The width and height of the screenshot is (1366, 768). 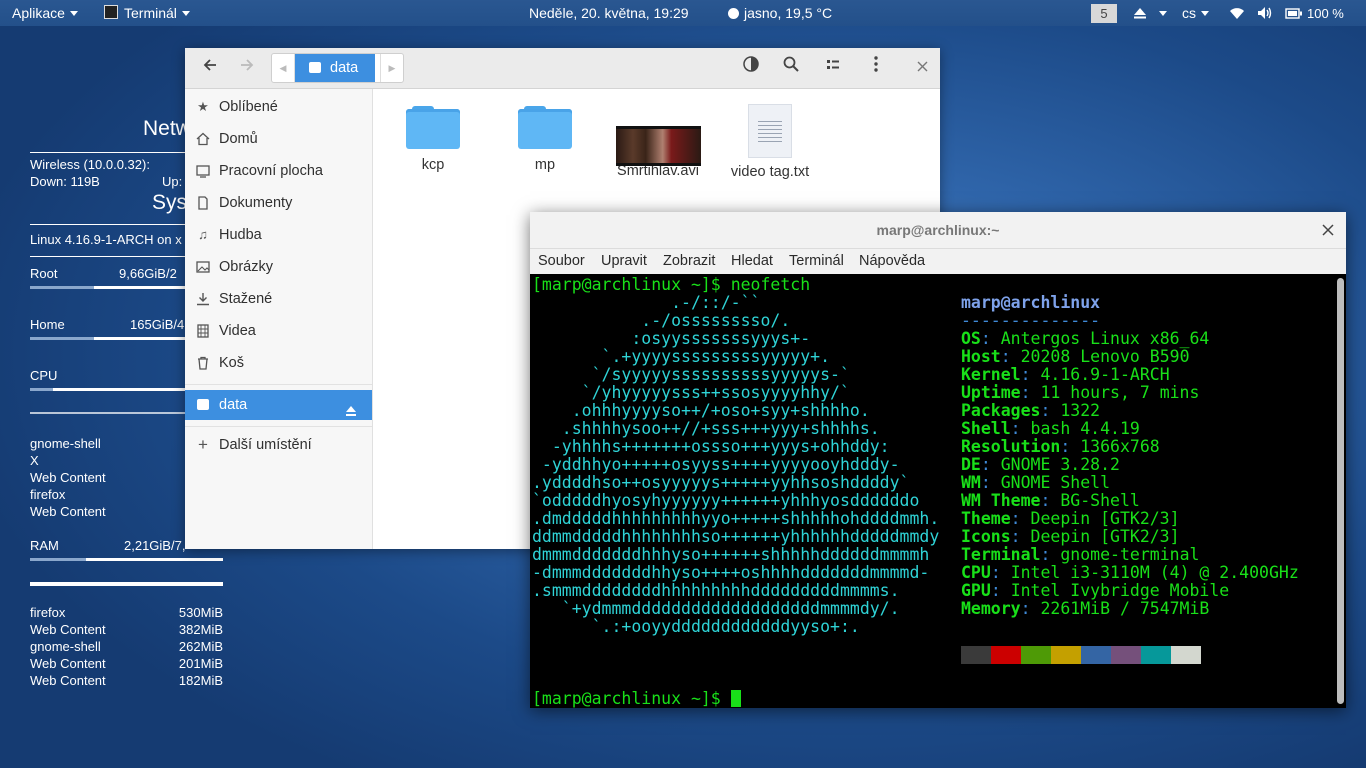 I want to click on info-key: CPU, so click(x=976, y=572).